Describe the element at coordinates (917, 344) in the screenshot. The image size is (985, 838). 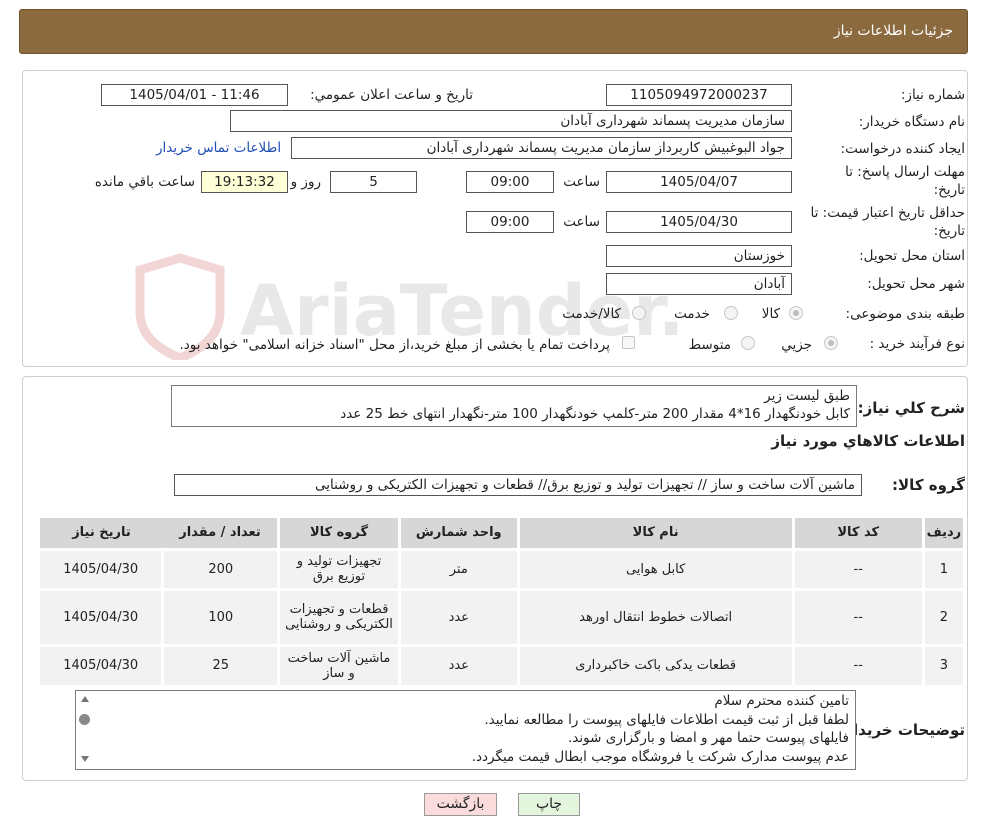
I see `process-label: نوع فرآیند خرید :` at that location.